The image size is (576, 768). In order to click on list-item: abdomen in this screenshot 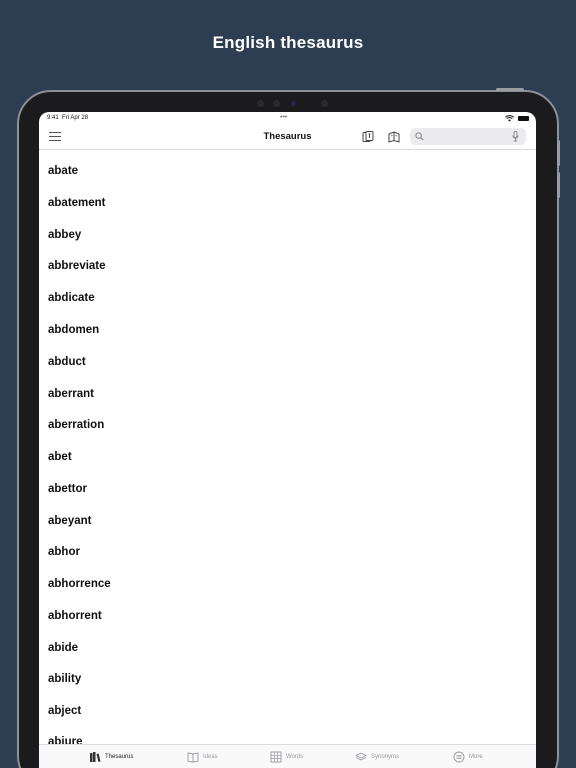, I will do `click(73, 330)`.